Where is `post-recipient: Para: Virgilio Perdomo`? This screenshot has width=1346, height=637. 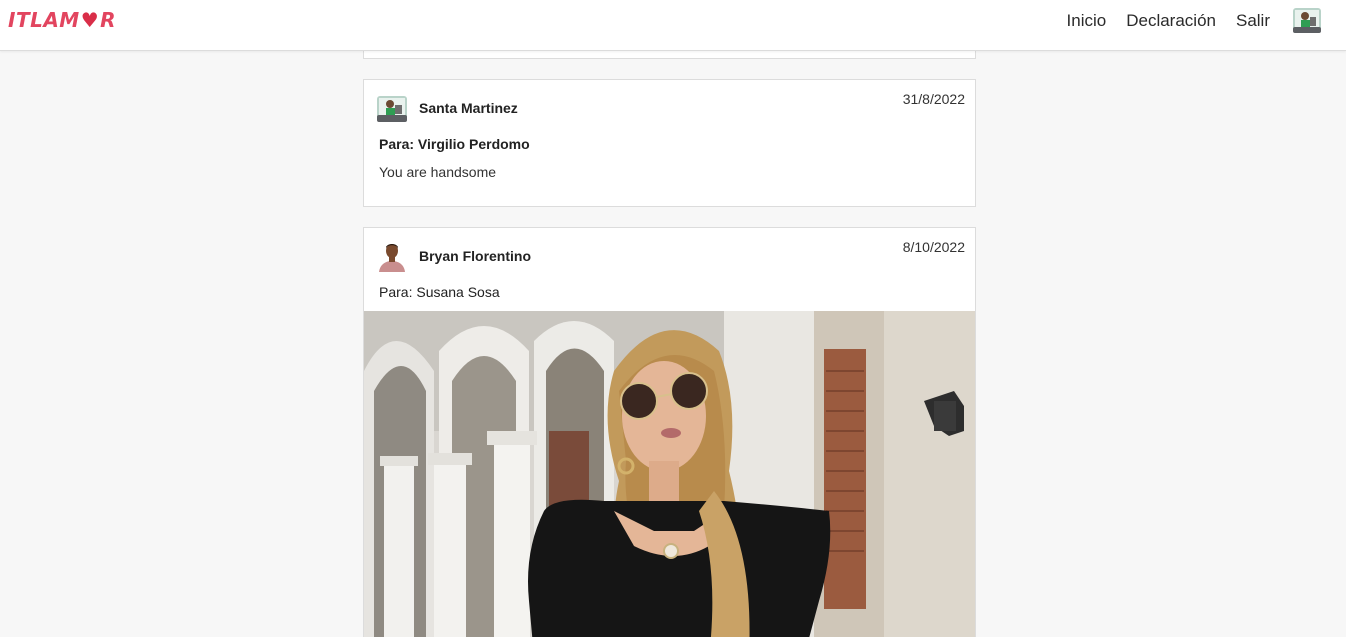
post-recipient: Para: Virgilio Perdomo is located at coordinates (454, 144).